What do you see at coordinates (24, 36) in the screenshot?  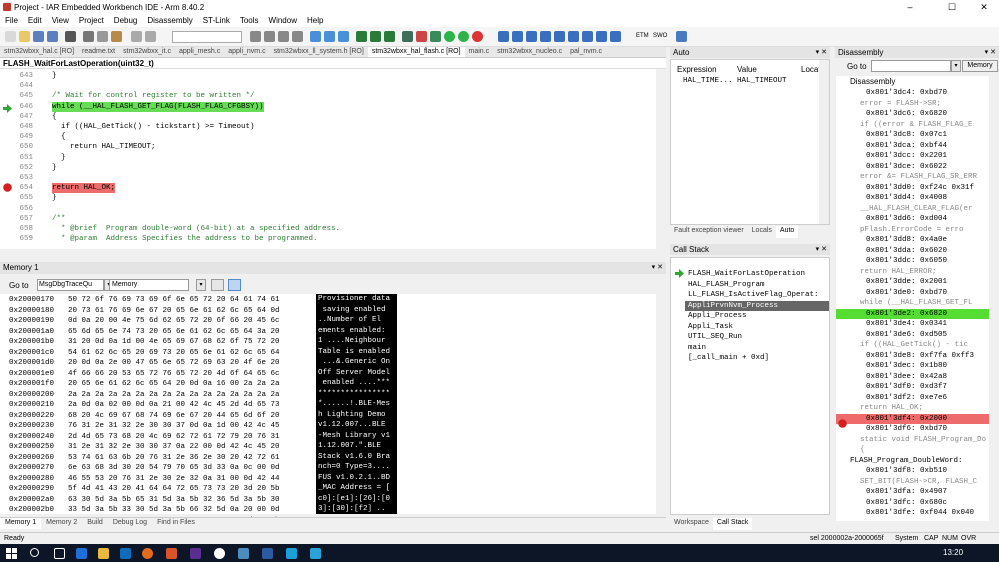 I see `open-folder-icon` at bounding box center [24, 36].